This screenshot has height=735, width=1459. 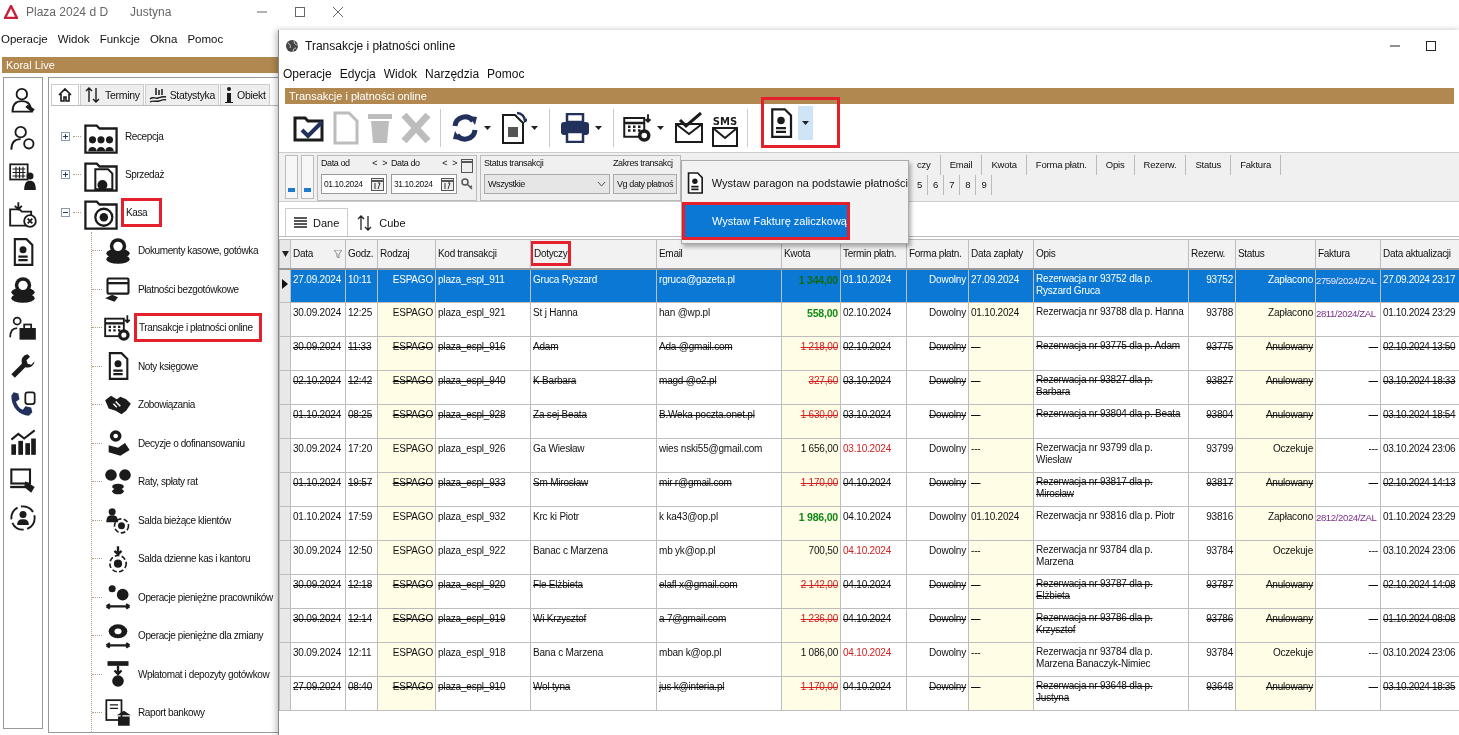 I want to click on email-cell: a 7@gmail.com, so click(x=693, y=618).